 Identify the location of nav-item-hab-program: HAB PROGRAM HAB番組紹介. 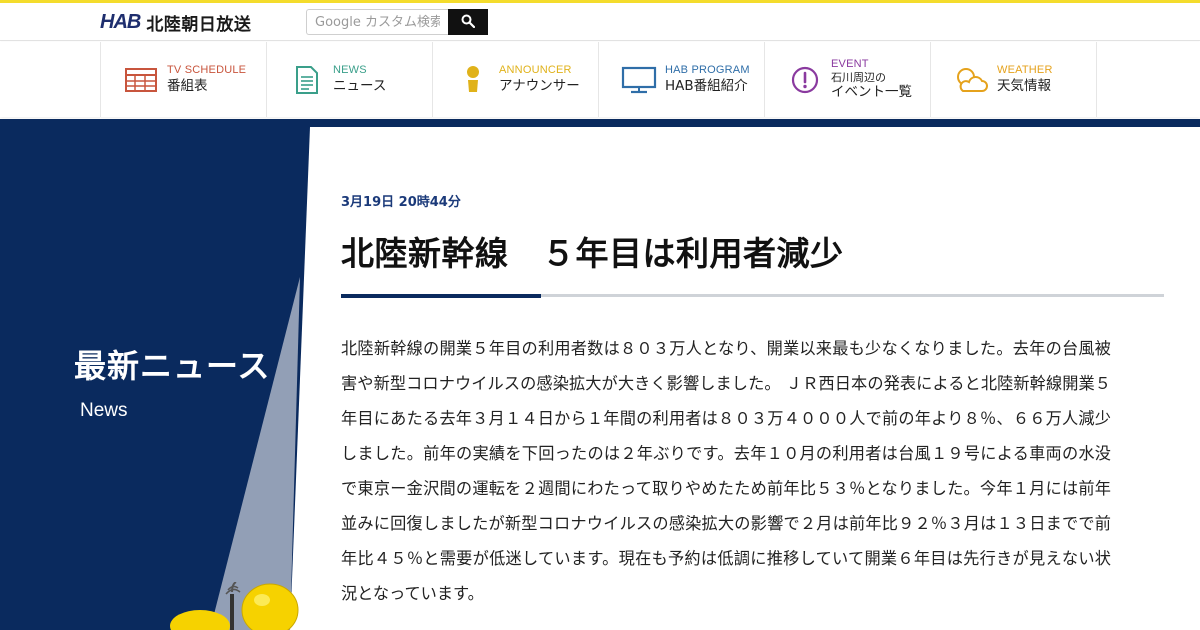
(682, 79).